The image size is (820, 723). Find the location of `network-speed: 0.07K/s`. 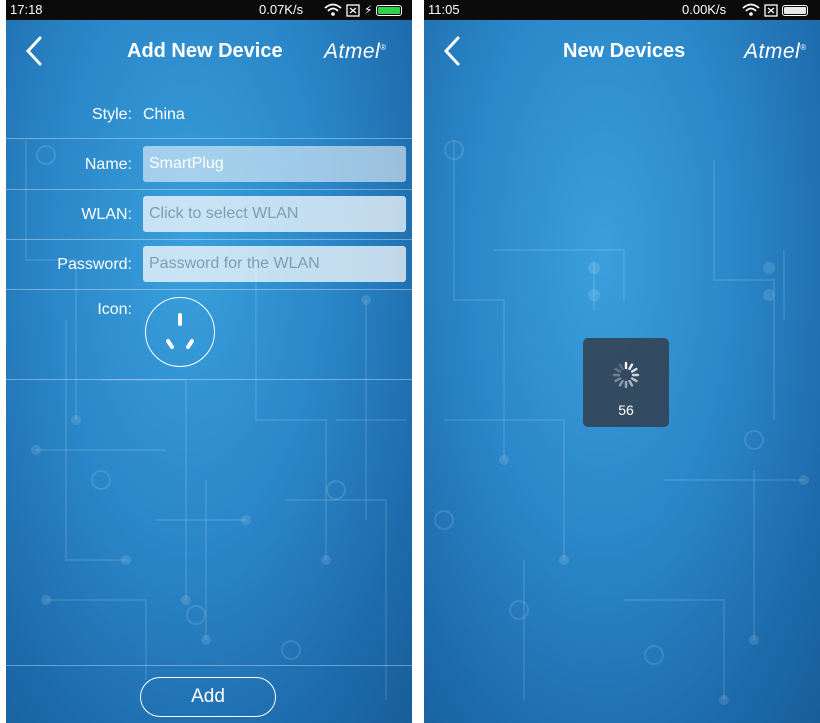

network-speed: 0.07K/s is located at coordinates (281, 9).